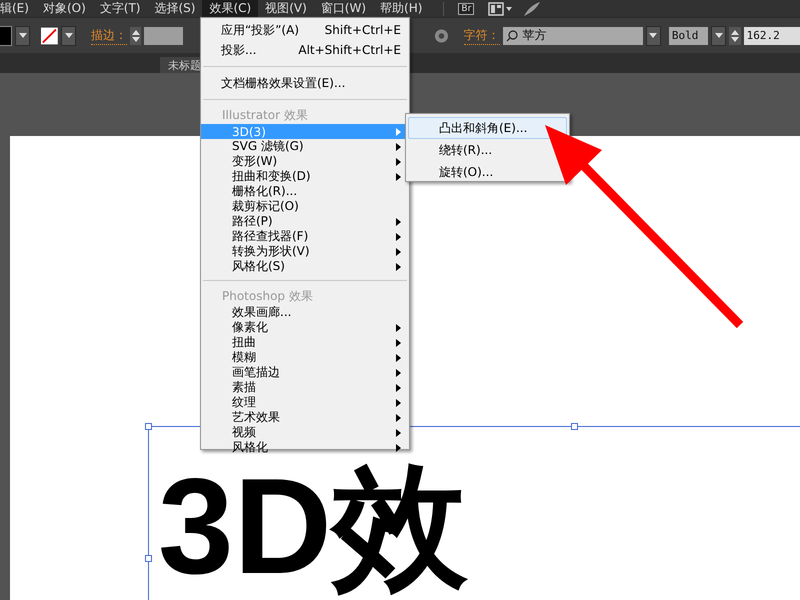  I want to click on menu-item: 变形(W), so click(305, 161).